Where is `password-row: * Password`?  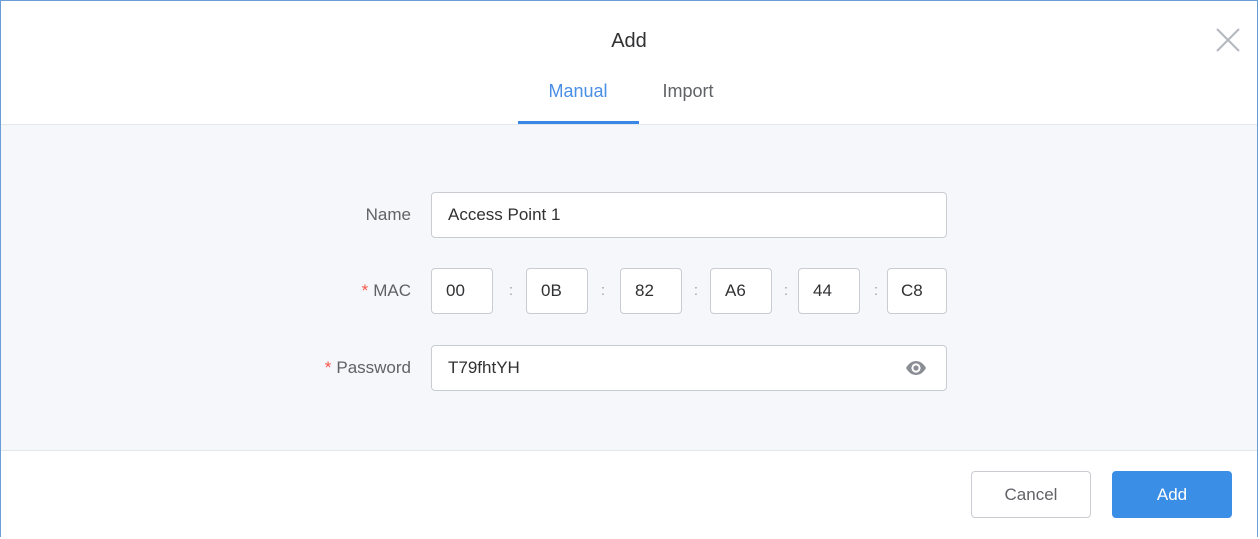 password-row: * Password is located at coordinates (629, 368).